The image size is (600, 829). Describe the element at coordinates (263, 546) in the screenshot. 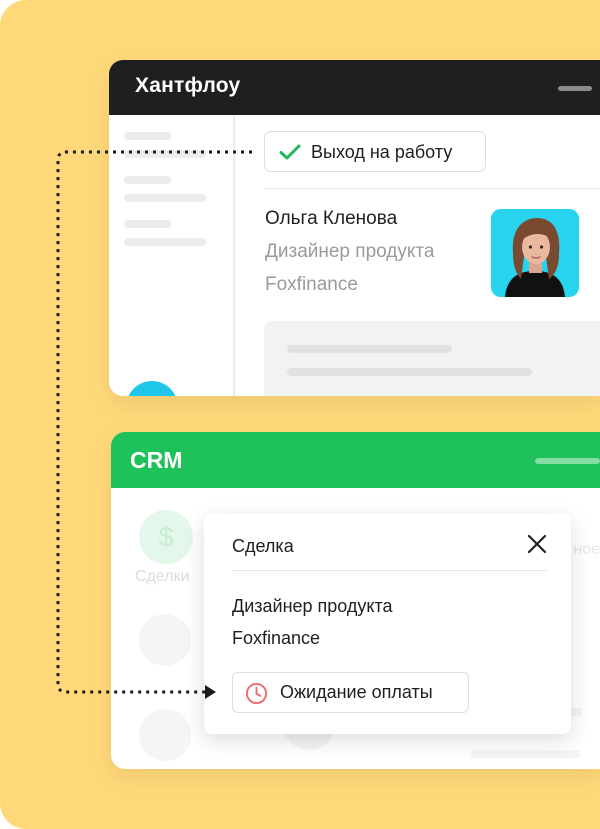

I see `popup-title: Сделка` at that location.